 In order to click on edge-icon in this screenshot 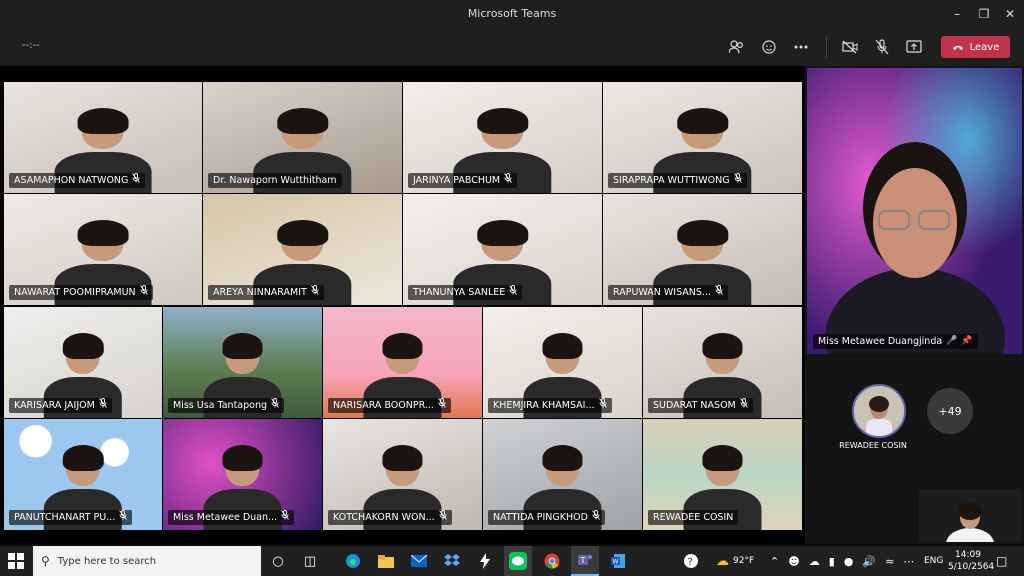, I will do `click(353, 561)`.